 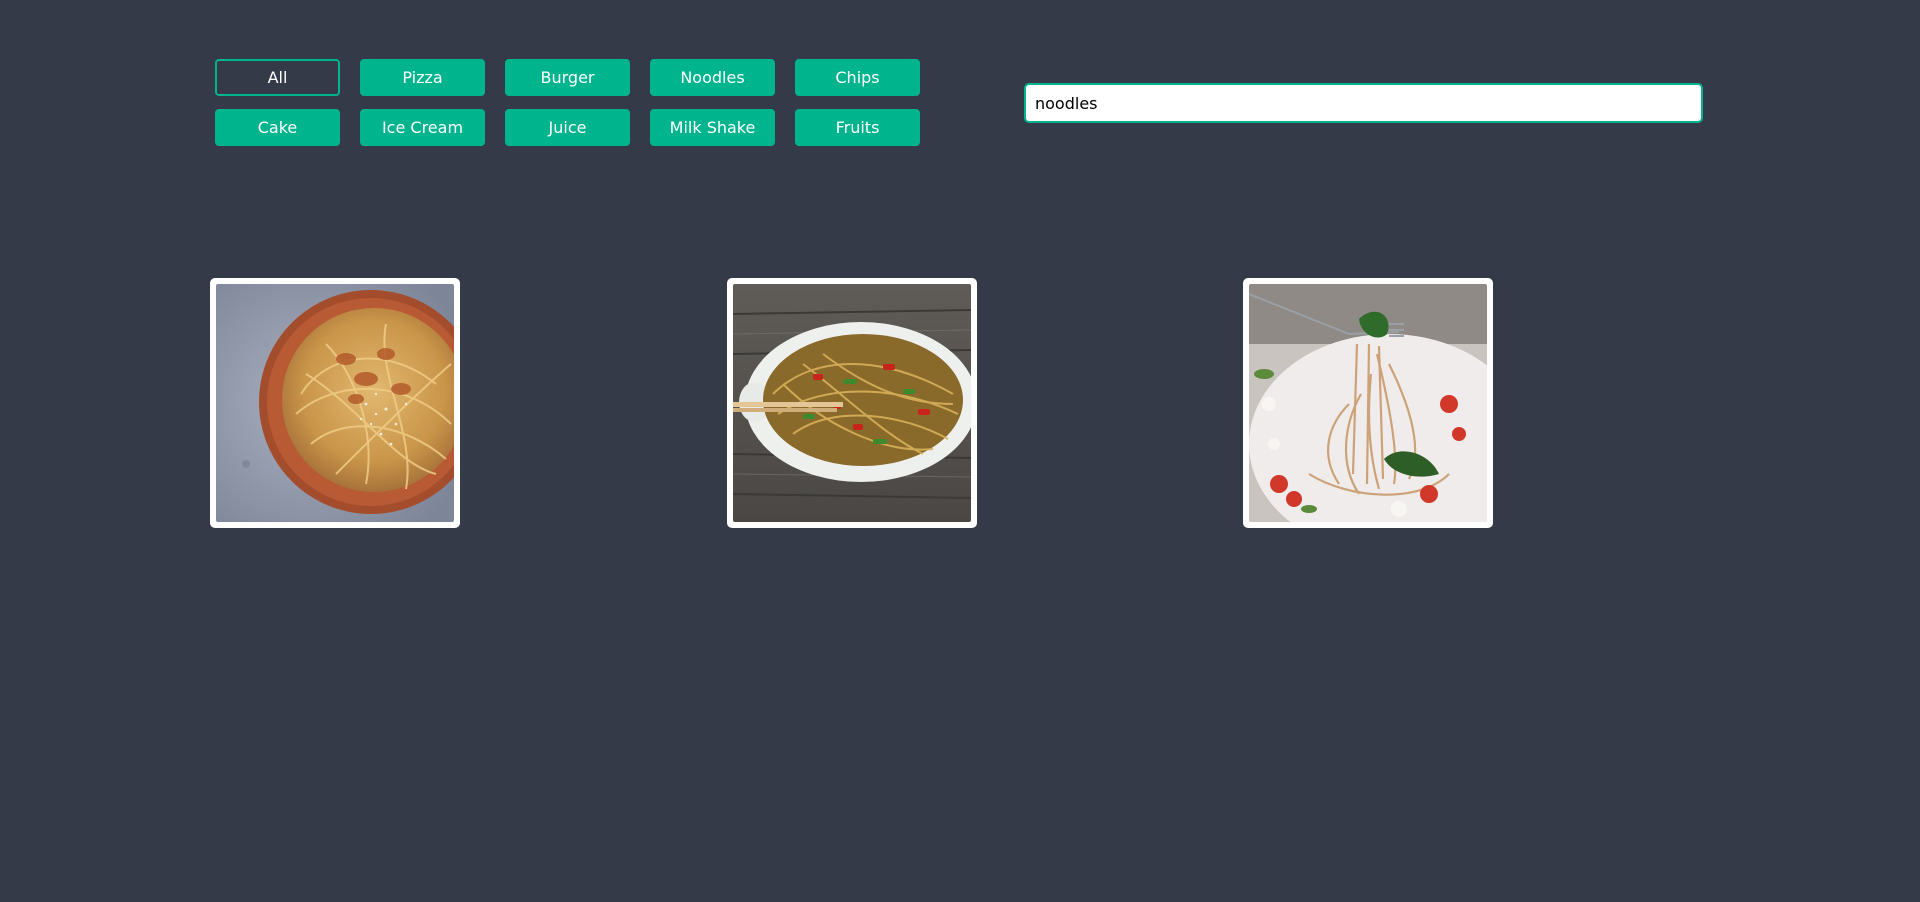 I want to click on filter-button-pizza: Pizza, so click(x=422, y=77).